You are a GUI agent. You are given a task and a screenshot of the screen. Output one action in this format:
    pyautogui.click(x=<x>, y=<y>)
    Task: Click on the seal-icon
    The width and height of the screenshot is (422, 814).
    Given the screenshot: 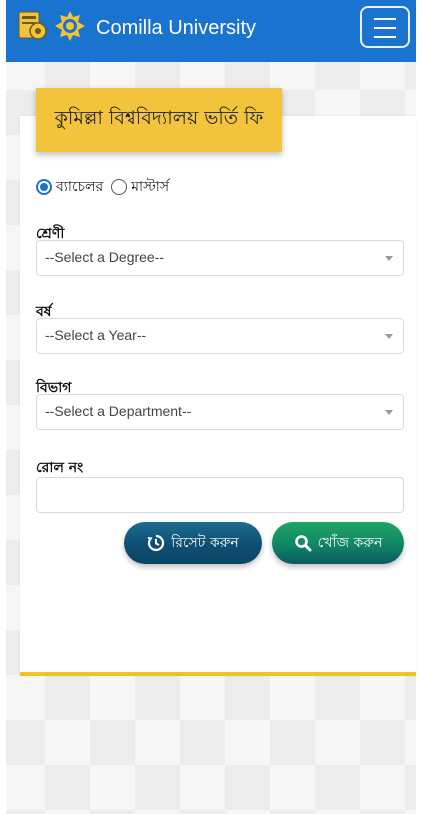 What is the action you would take?
    pyautogui.click(x=70, y=26)
    